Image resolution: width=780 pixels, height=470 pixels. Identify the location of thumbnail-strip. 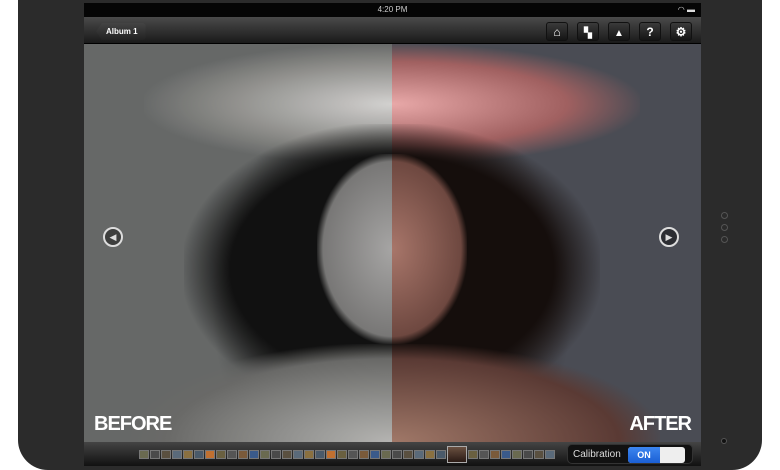
(347, 454).